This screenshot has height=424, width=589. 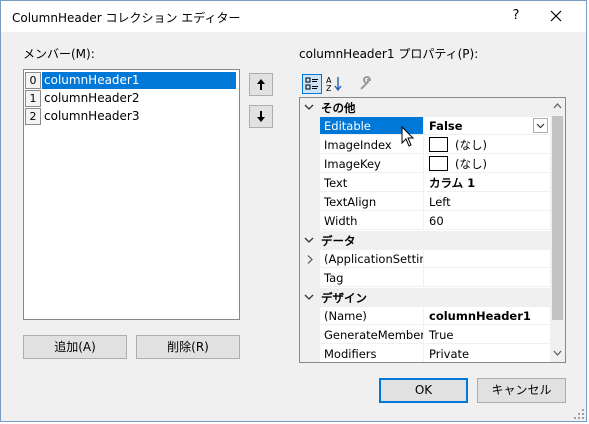 I want to click on property-name: (ApplicationSettings), so click(x=372, y=259).